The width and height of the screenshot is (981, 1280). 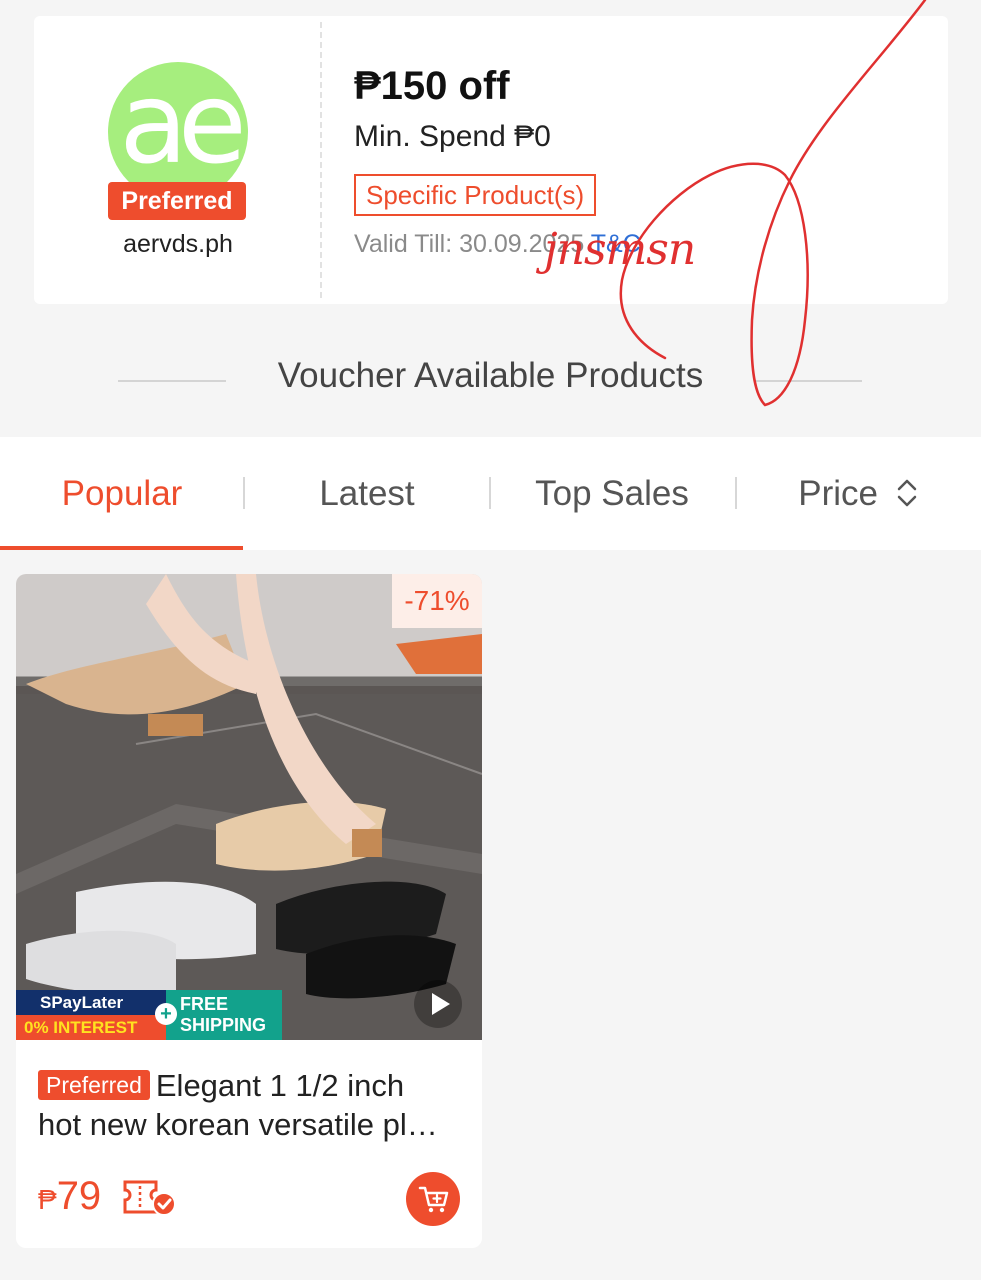 I want to click on play-icon, so click(x=438, y=1004).